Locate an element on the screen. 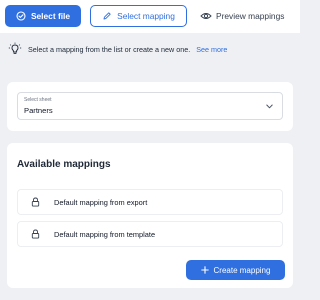 This screenshot has width=320, height=300. sheet-select-label: Select sheet is located at coordinates (38, 100).